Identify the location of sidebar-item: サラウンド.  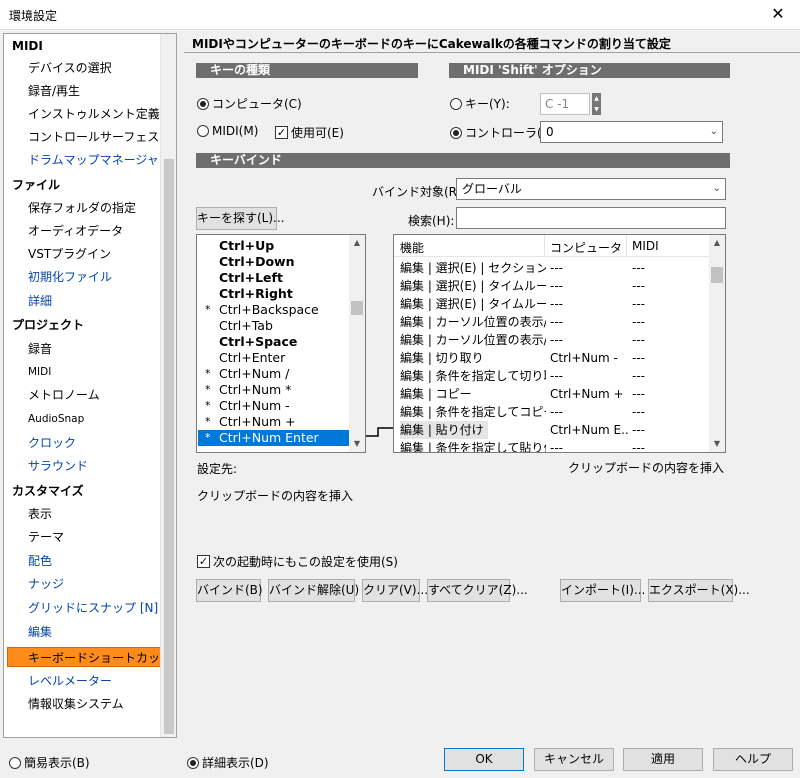
(58, 466).